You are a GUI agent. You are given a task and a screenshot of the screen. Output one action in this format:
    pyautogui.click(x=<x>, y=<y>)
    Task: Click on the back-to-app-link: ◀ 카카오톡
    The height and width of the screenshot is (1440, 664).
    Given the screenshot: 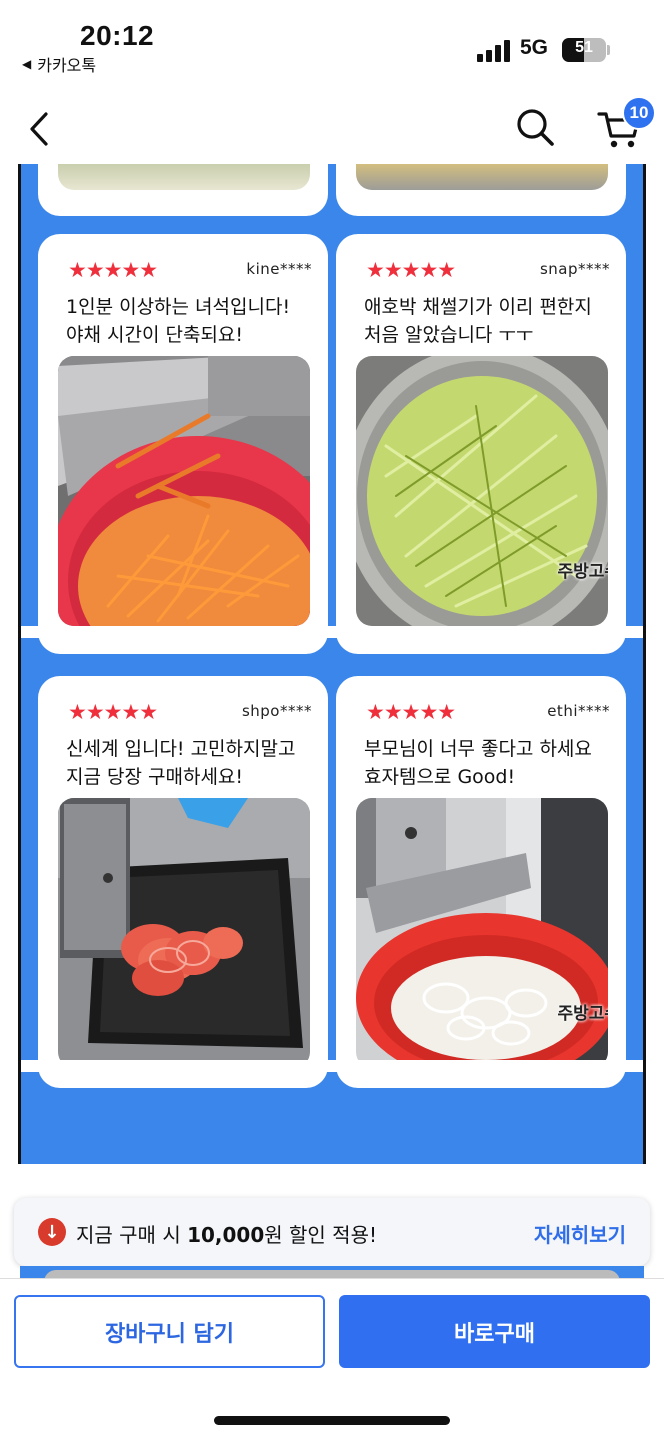 What is the action you would take?
    pyautogui.click(x=59, y=64)
    